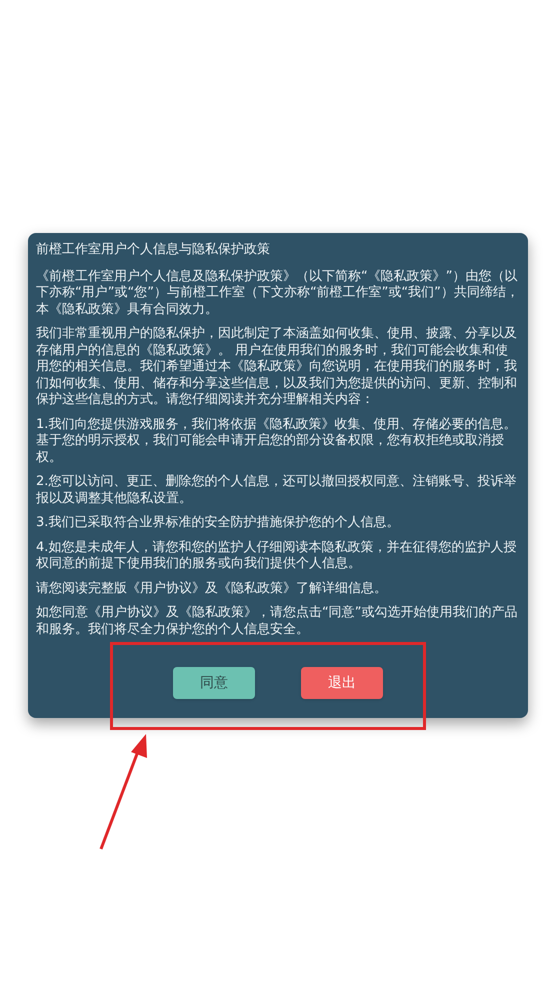  I want to click on policy-paragraph: 我们非常重视用户的隐私保护，因此制定了本涵盖如何收集、使用、披露、分享以及存储用户的信息的《隐私政策》。 用户在使用我们的服务时，我们可能会收集和使用您的相关信息。我们希望通过本《隐私政策》向您说明，在使用我们的服务时，我们如何收集、使用、储存和分享这些信息，以及我们为您提供的访问、更新、控制和保护这些信息的方式。请您仔细阅读并充分理解相关内容：, so click(277, 367).